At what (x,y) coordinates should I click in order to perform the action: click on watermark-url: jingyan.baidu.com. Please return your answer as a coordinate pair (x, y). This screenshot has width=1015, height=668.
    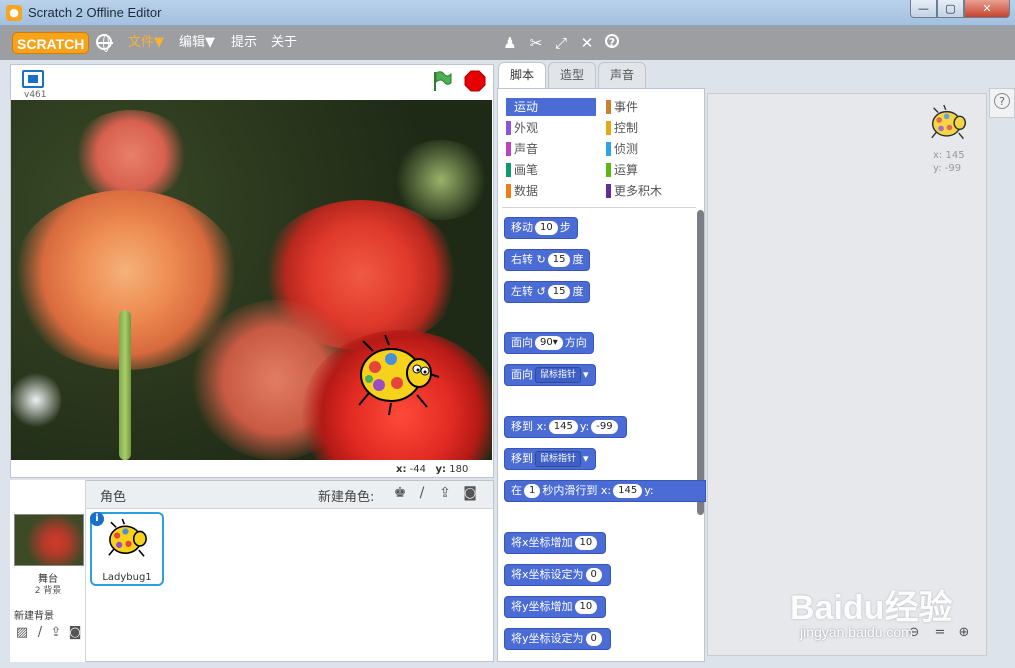
    Looking at the image, I should click on (856, 632).